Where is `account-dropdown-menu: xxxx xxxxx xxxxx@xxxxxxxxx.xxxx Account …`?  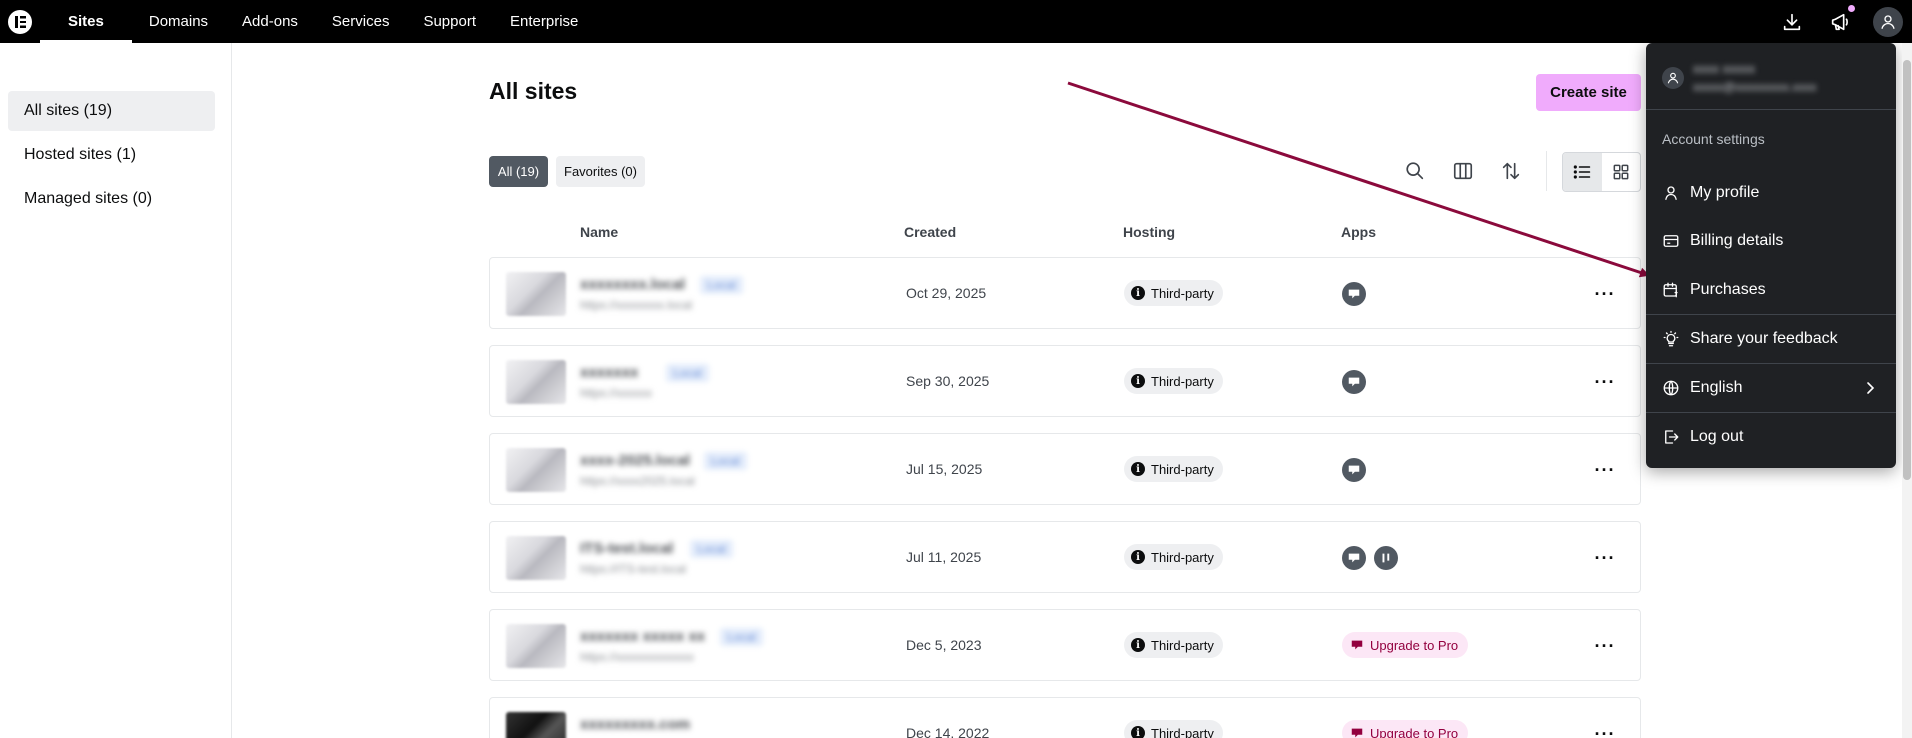 account-dropdown-menu: xxxx xxxxx xxxxx@xxxxxxxxx.xxxx Account … is located at coordinates (1771, 255).